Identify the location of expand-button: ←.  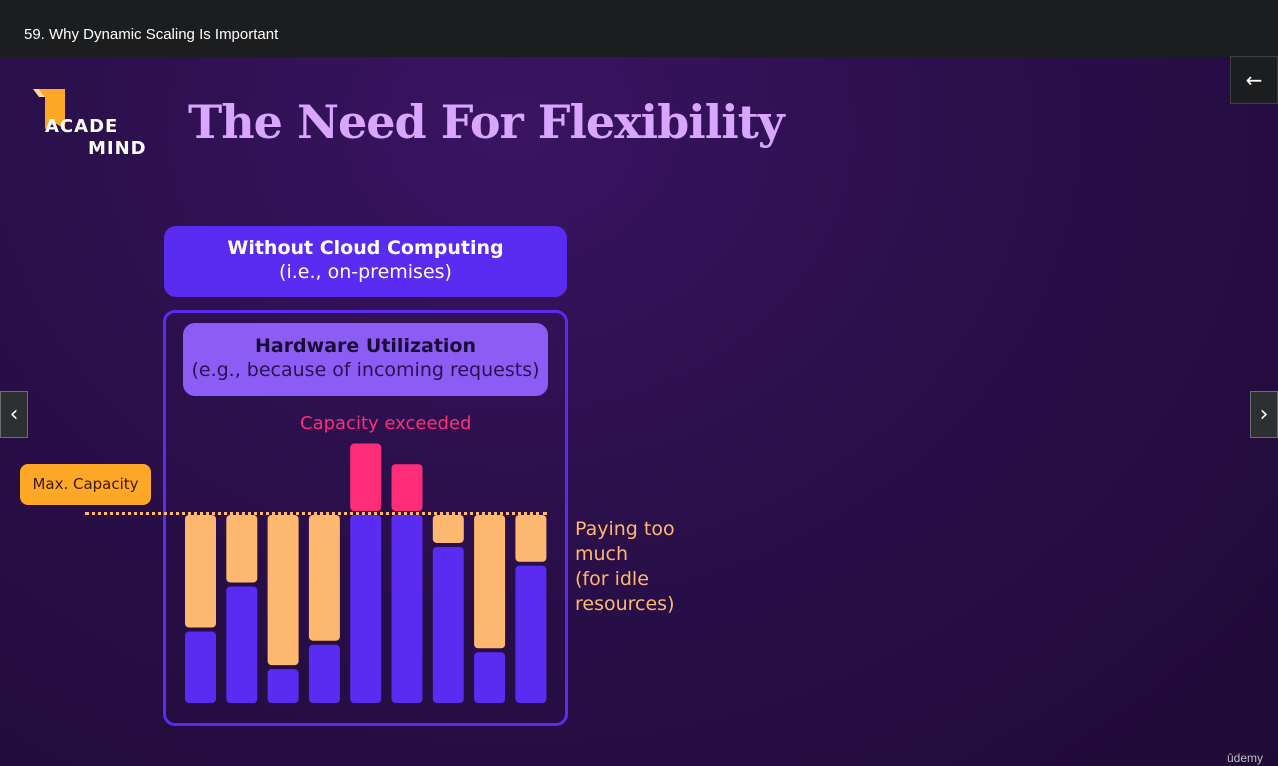
(1254, 80).